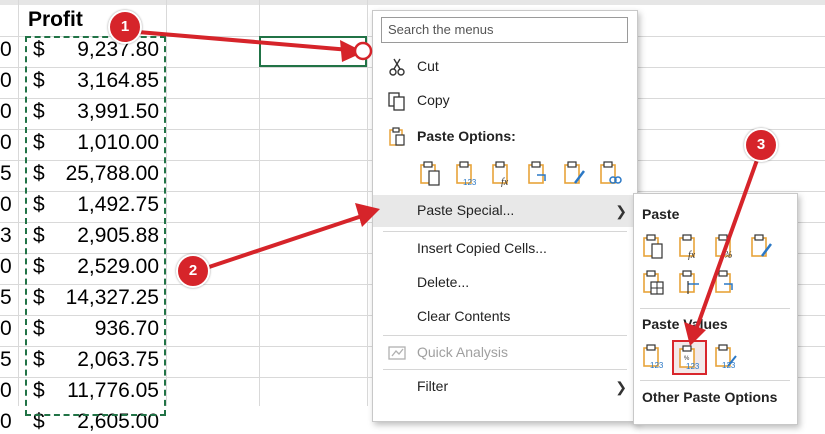  I want to click on step-2-badge: 2, so click(193, 271).